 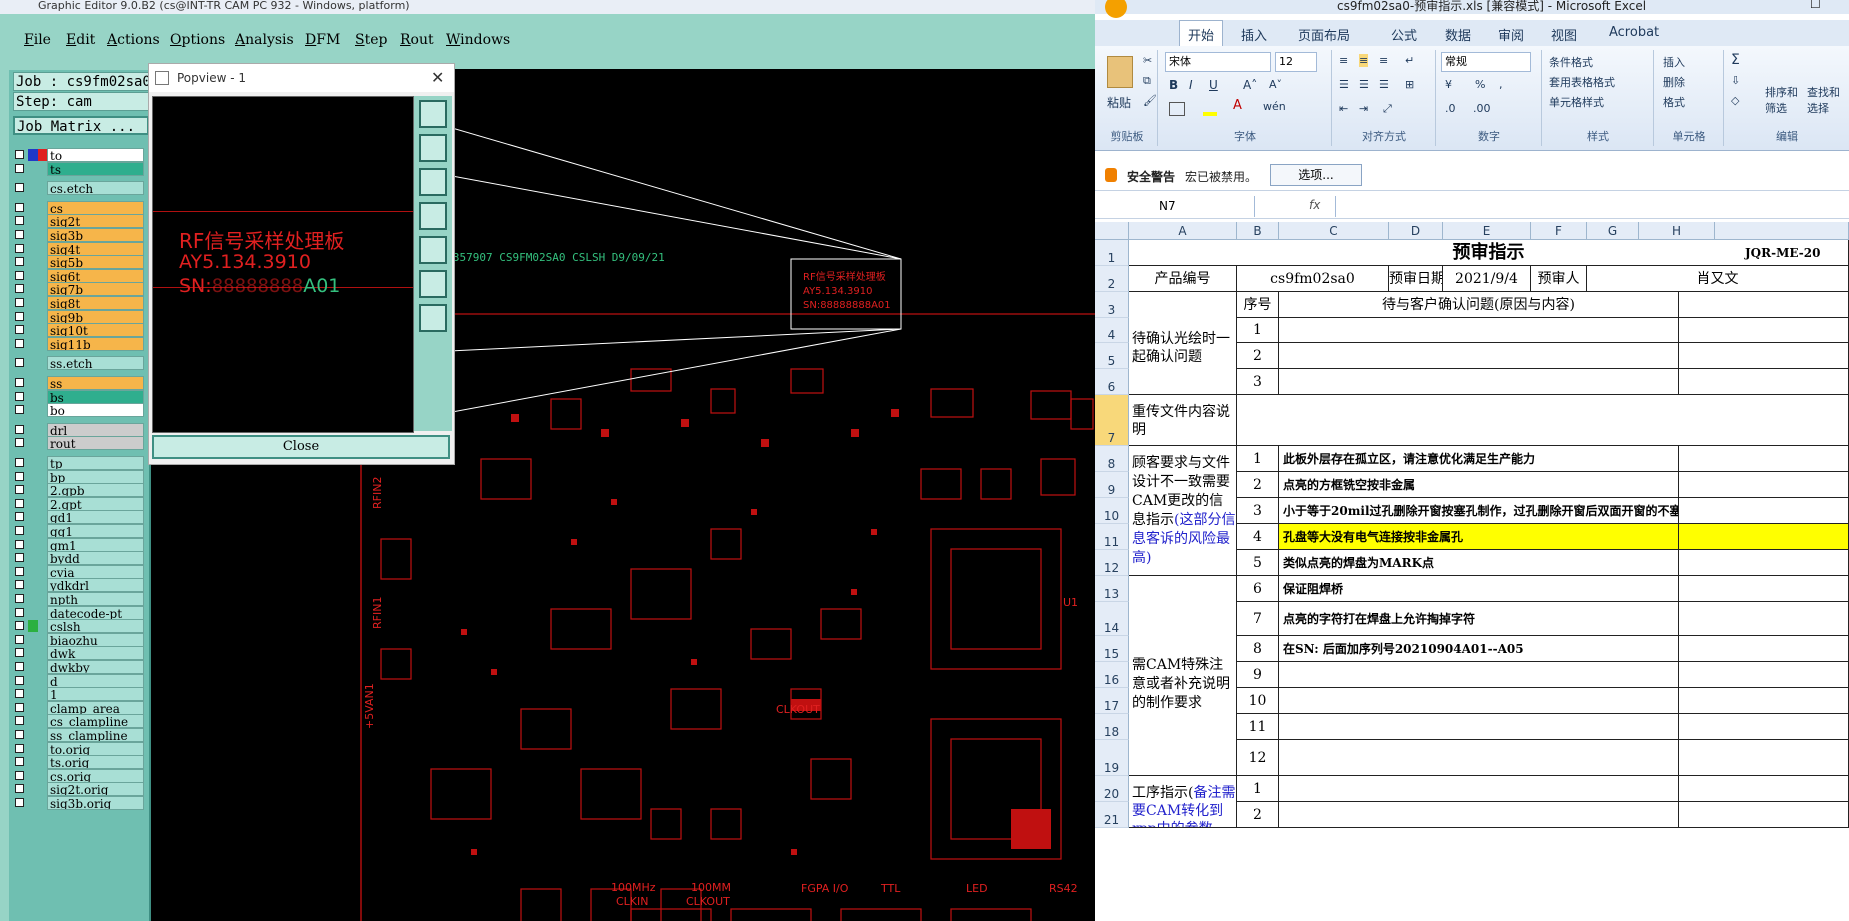 I want to click on row-header: 14, so click(x=1112, y=619).